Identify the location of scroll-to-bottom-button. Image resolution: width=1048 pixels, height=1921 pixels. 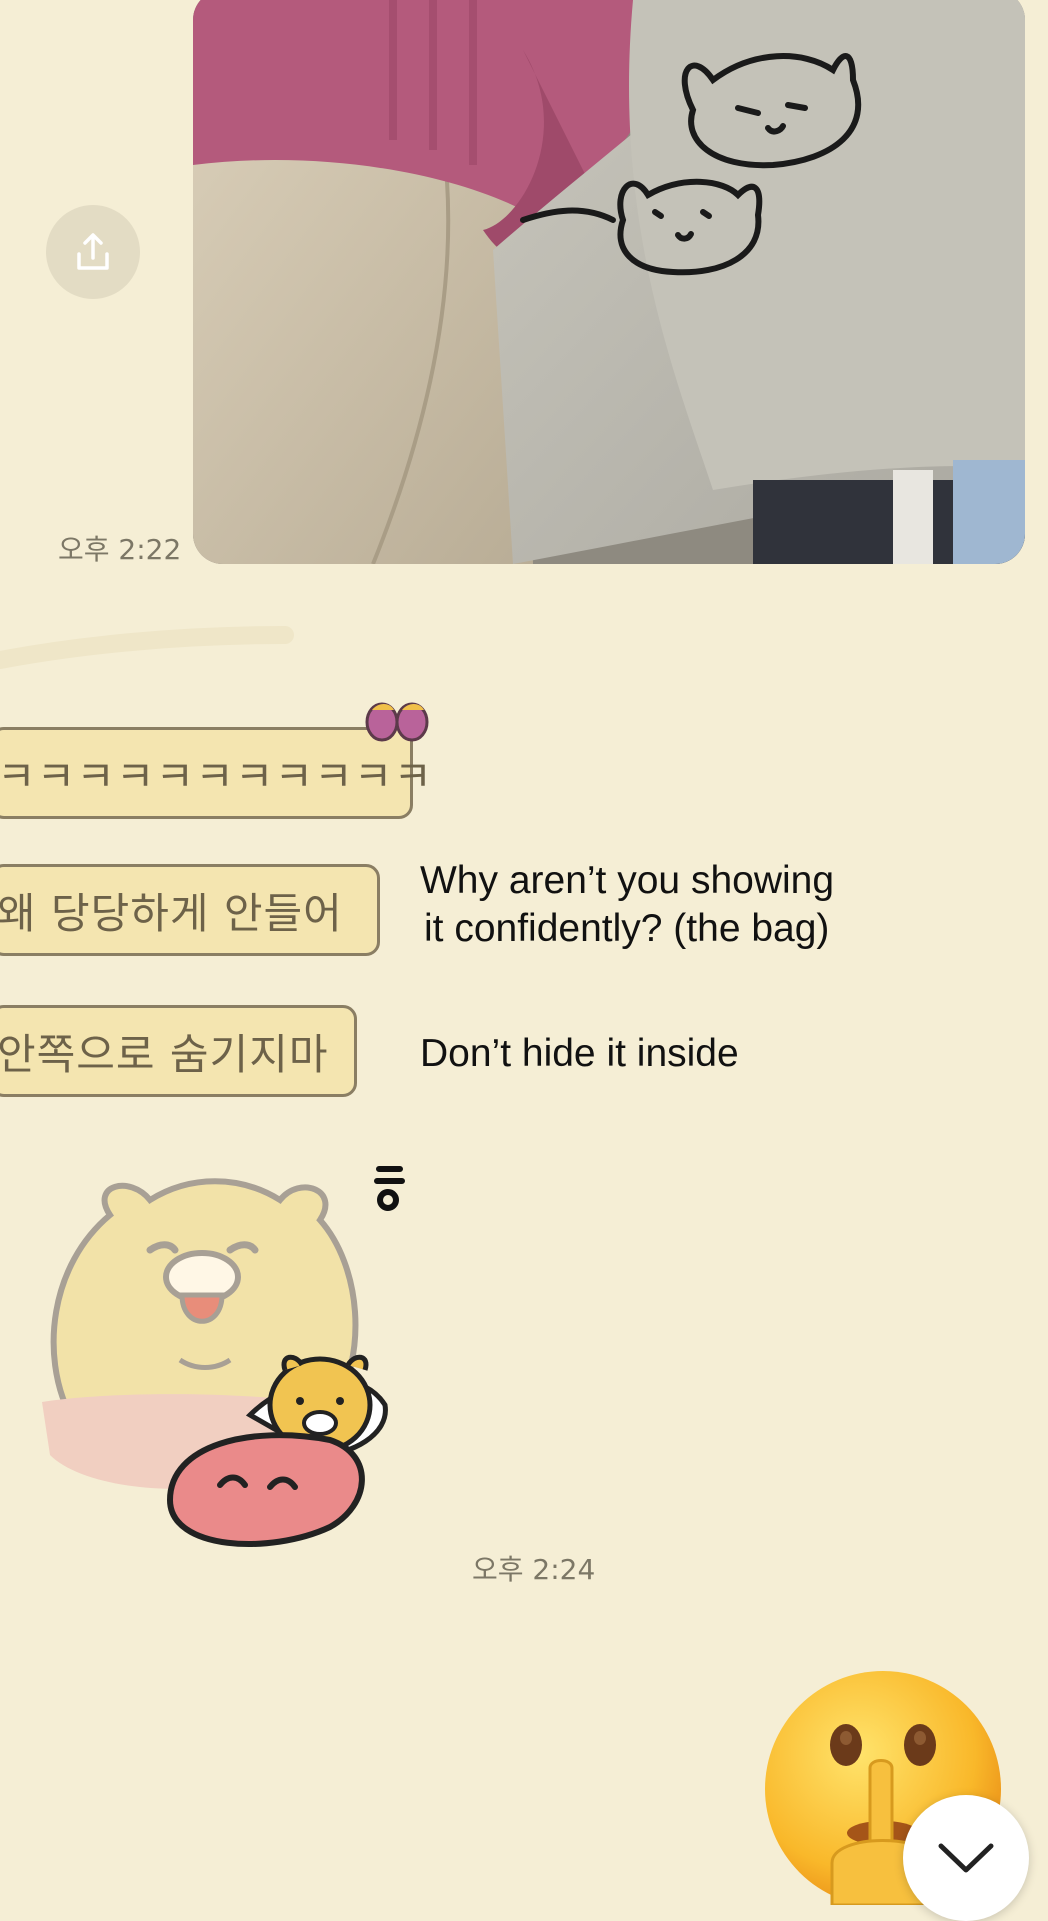
(966, 1858).